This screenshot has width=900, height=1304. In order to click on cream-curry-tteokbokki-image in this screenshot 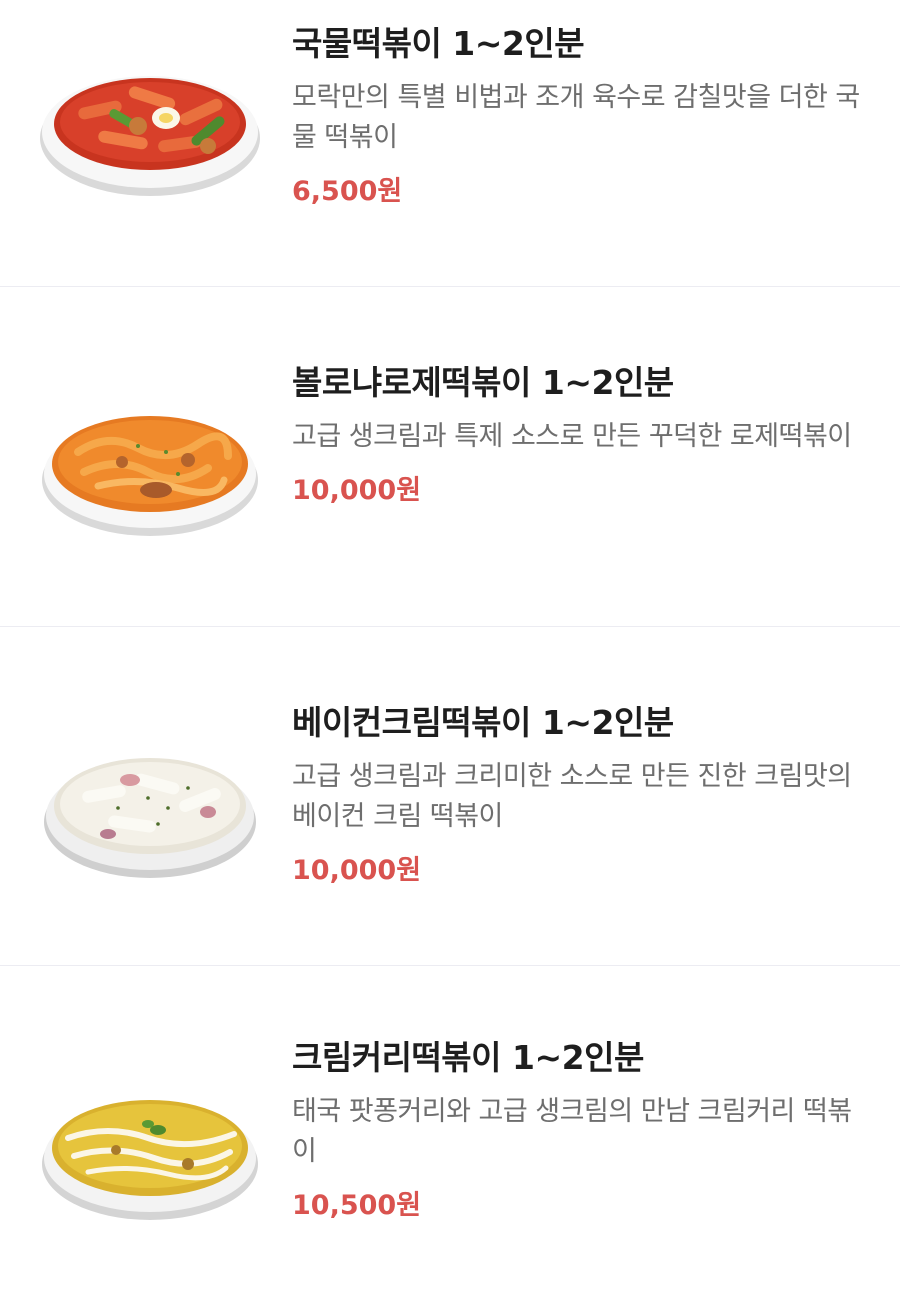, I will do `click(150, 1144)`.